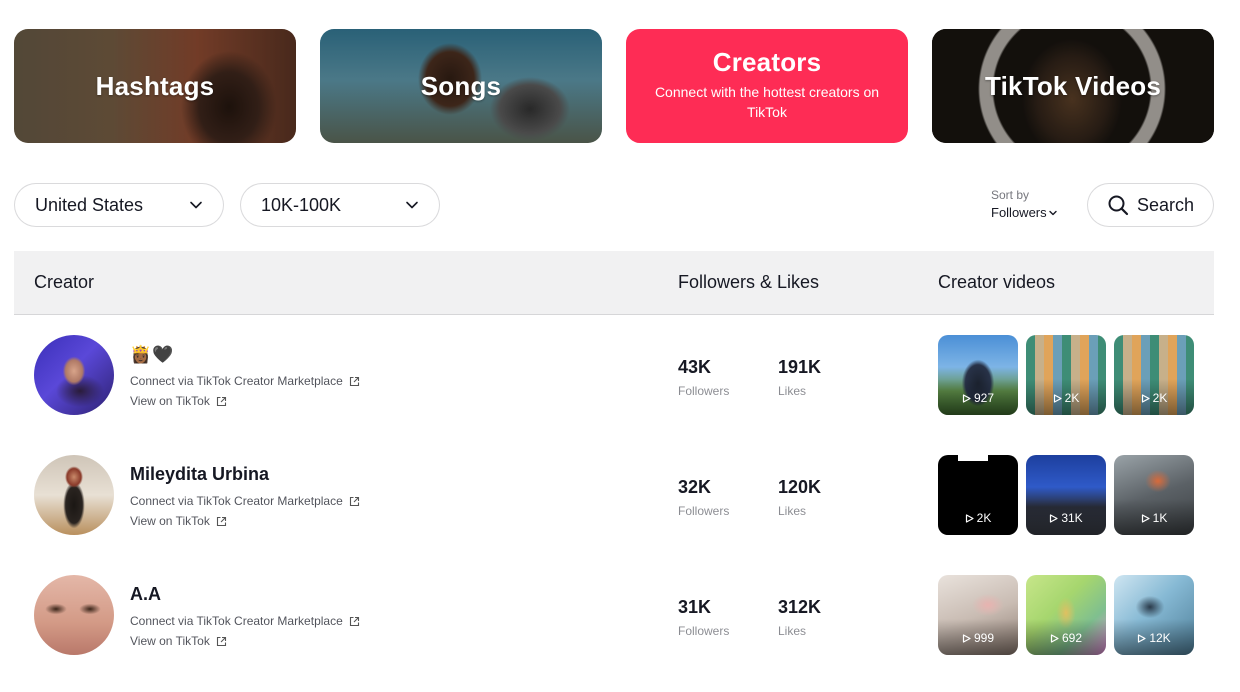 The height and width of the screenshot is (692, 1240). I want to click on column-header-followers-likes: Followers & Likes, so click(749, 282).